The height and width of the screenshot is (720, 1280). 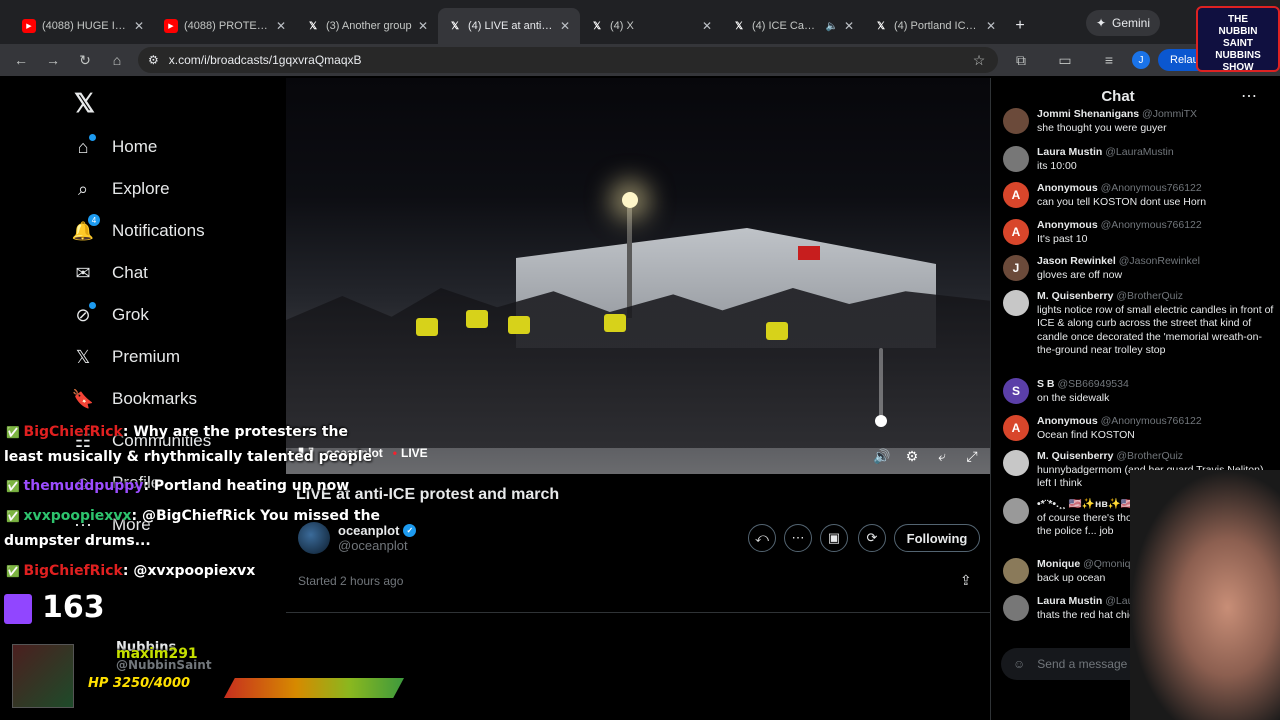 What do you see at coordinates (912, 456) in the screenshot?
I see `settings-icon: ⚙` at bounding box center [912, 456].